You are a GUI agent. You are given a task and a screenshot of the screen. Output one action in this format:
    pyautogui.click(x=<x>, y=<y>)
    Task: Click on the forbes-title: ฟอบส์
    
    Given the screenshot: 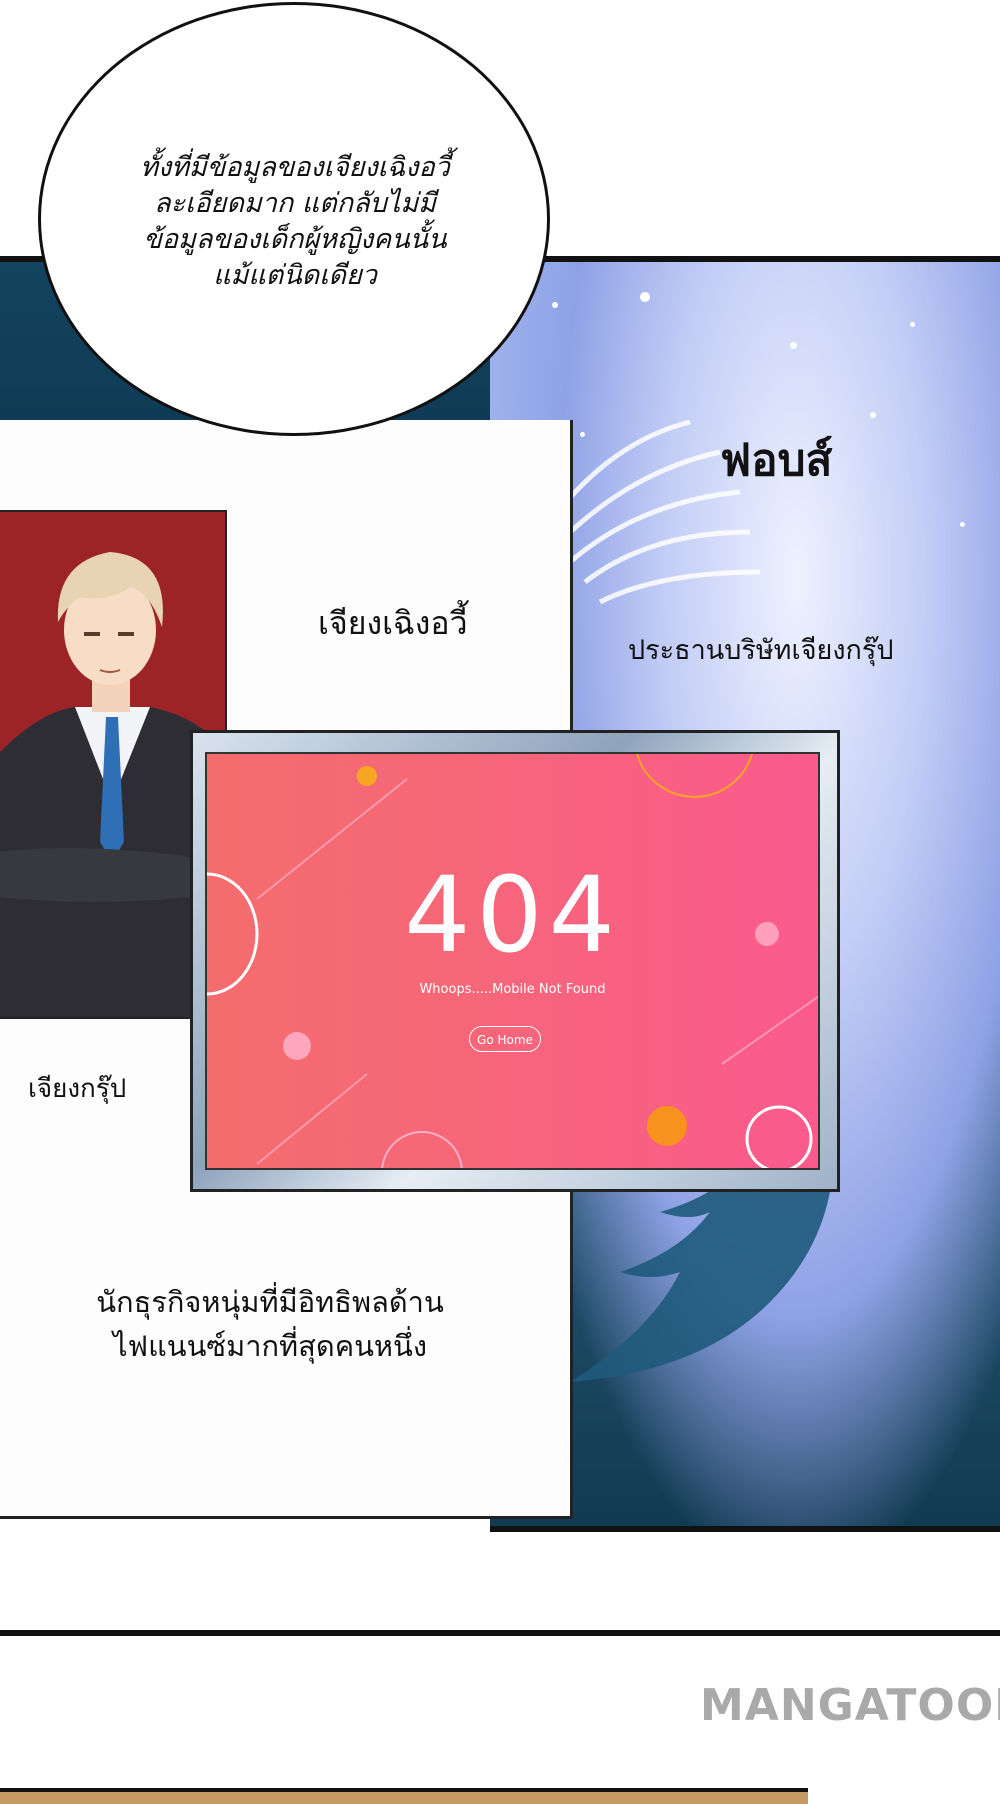 What is the action you would take?
    pyautogui.click(x=776, y=460)
    